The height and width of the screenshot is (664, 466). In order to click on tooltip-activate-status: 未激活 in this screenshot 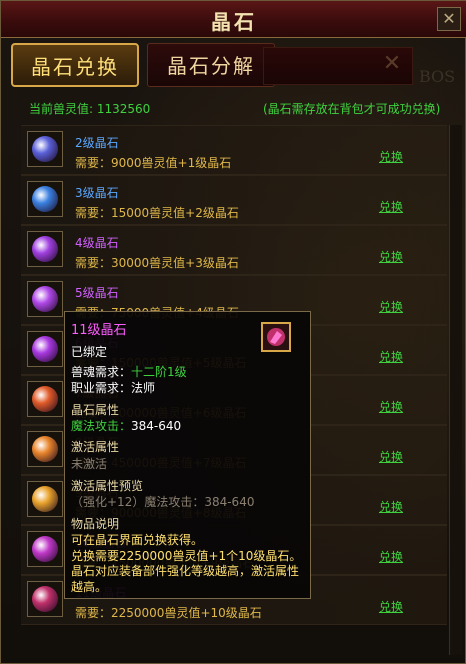, I will do `click(89, 464)`.